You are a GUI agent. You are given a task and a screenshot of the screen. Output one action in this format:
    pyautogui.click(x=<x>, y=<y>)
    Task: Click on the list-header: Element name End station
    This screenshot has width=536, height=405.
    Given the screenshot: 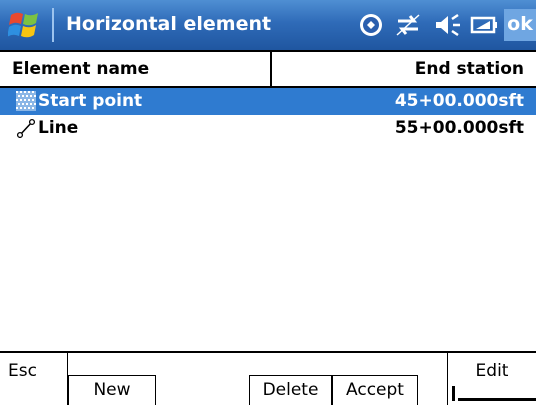 What is the action you would take?
    pyautogui.click(x=268, y=69)
    